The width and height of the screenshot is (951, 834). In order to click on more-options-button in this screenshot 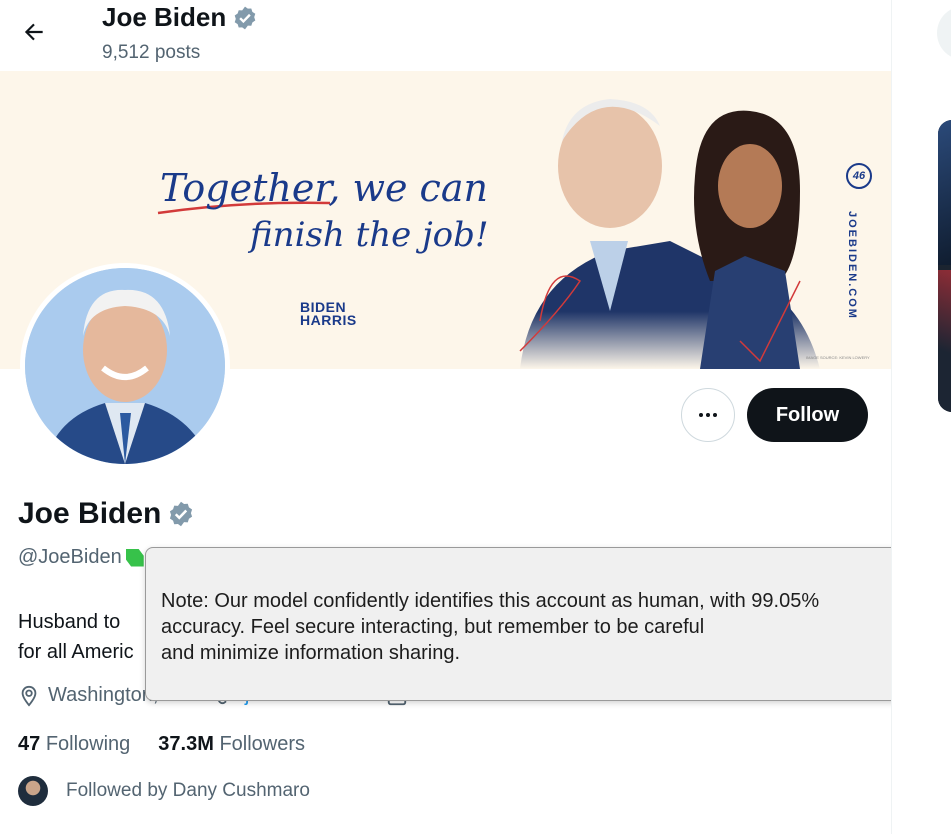, I will do `click(708, 415)`.